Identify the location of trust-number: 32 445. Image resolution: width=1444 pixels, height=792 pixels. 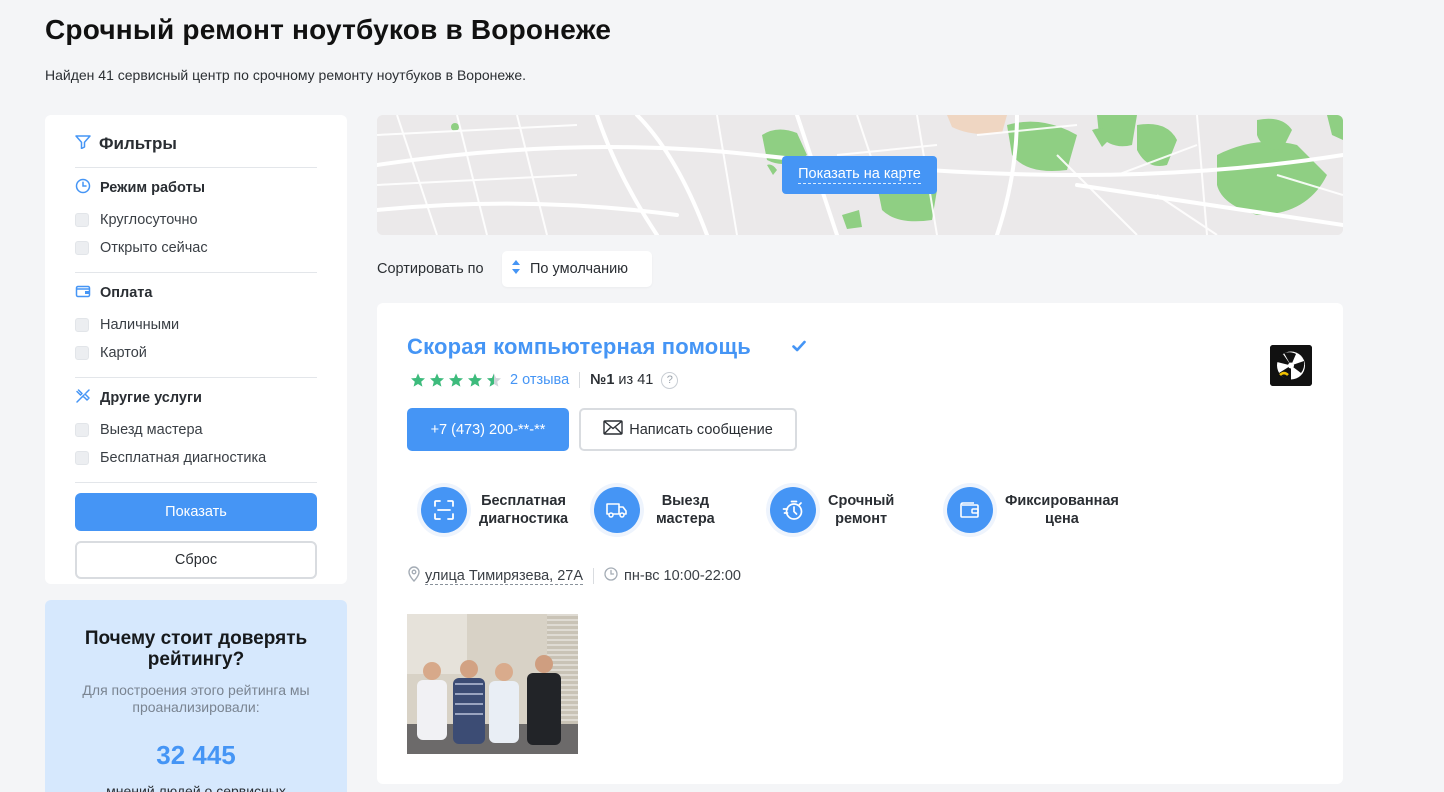
(196, 755).